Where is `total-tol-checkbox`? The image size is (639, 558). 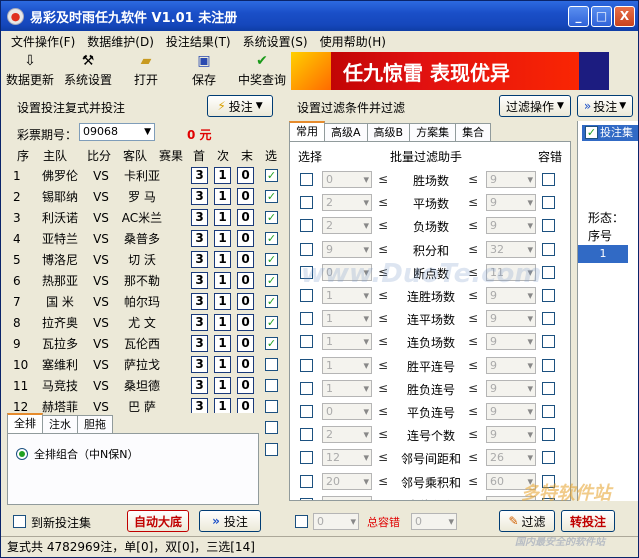 total-tol-checkbox is located at coordinates (301, 521).